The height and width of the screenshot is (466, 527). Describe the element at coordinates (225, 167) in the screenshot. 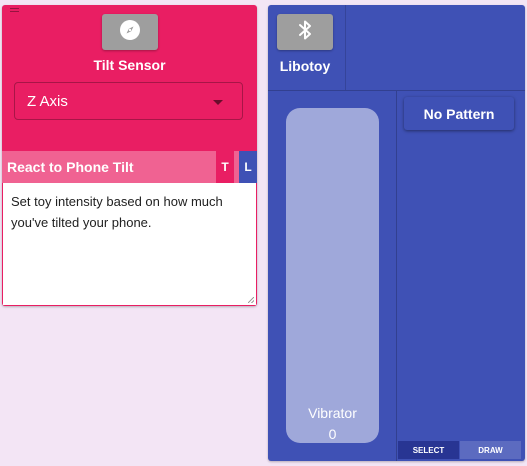

I see `mode-toggle-t: T` at that location.